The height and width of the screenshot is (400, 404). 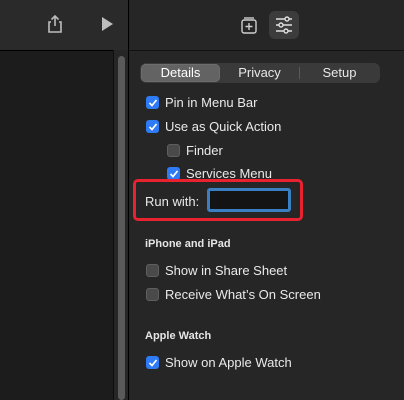 I want to click on whats-on-screen-row: Receive What’s On Screen, so click(x=233, y=294).